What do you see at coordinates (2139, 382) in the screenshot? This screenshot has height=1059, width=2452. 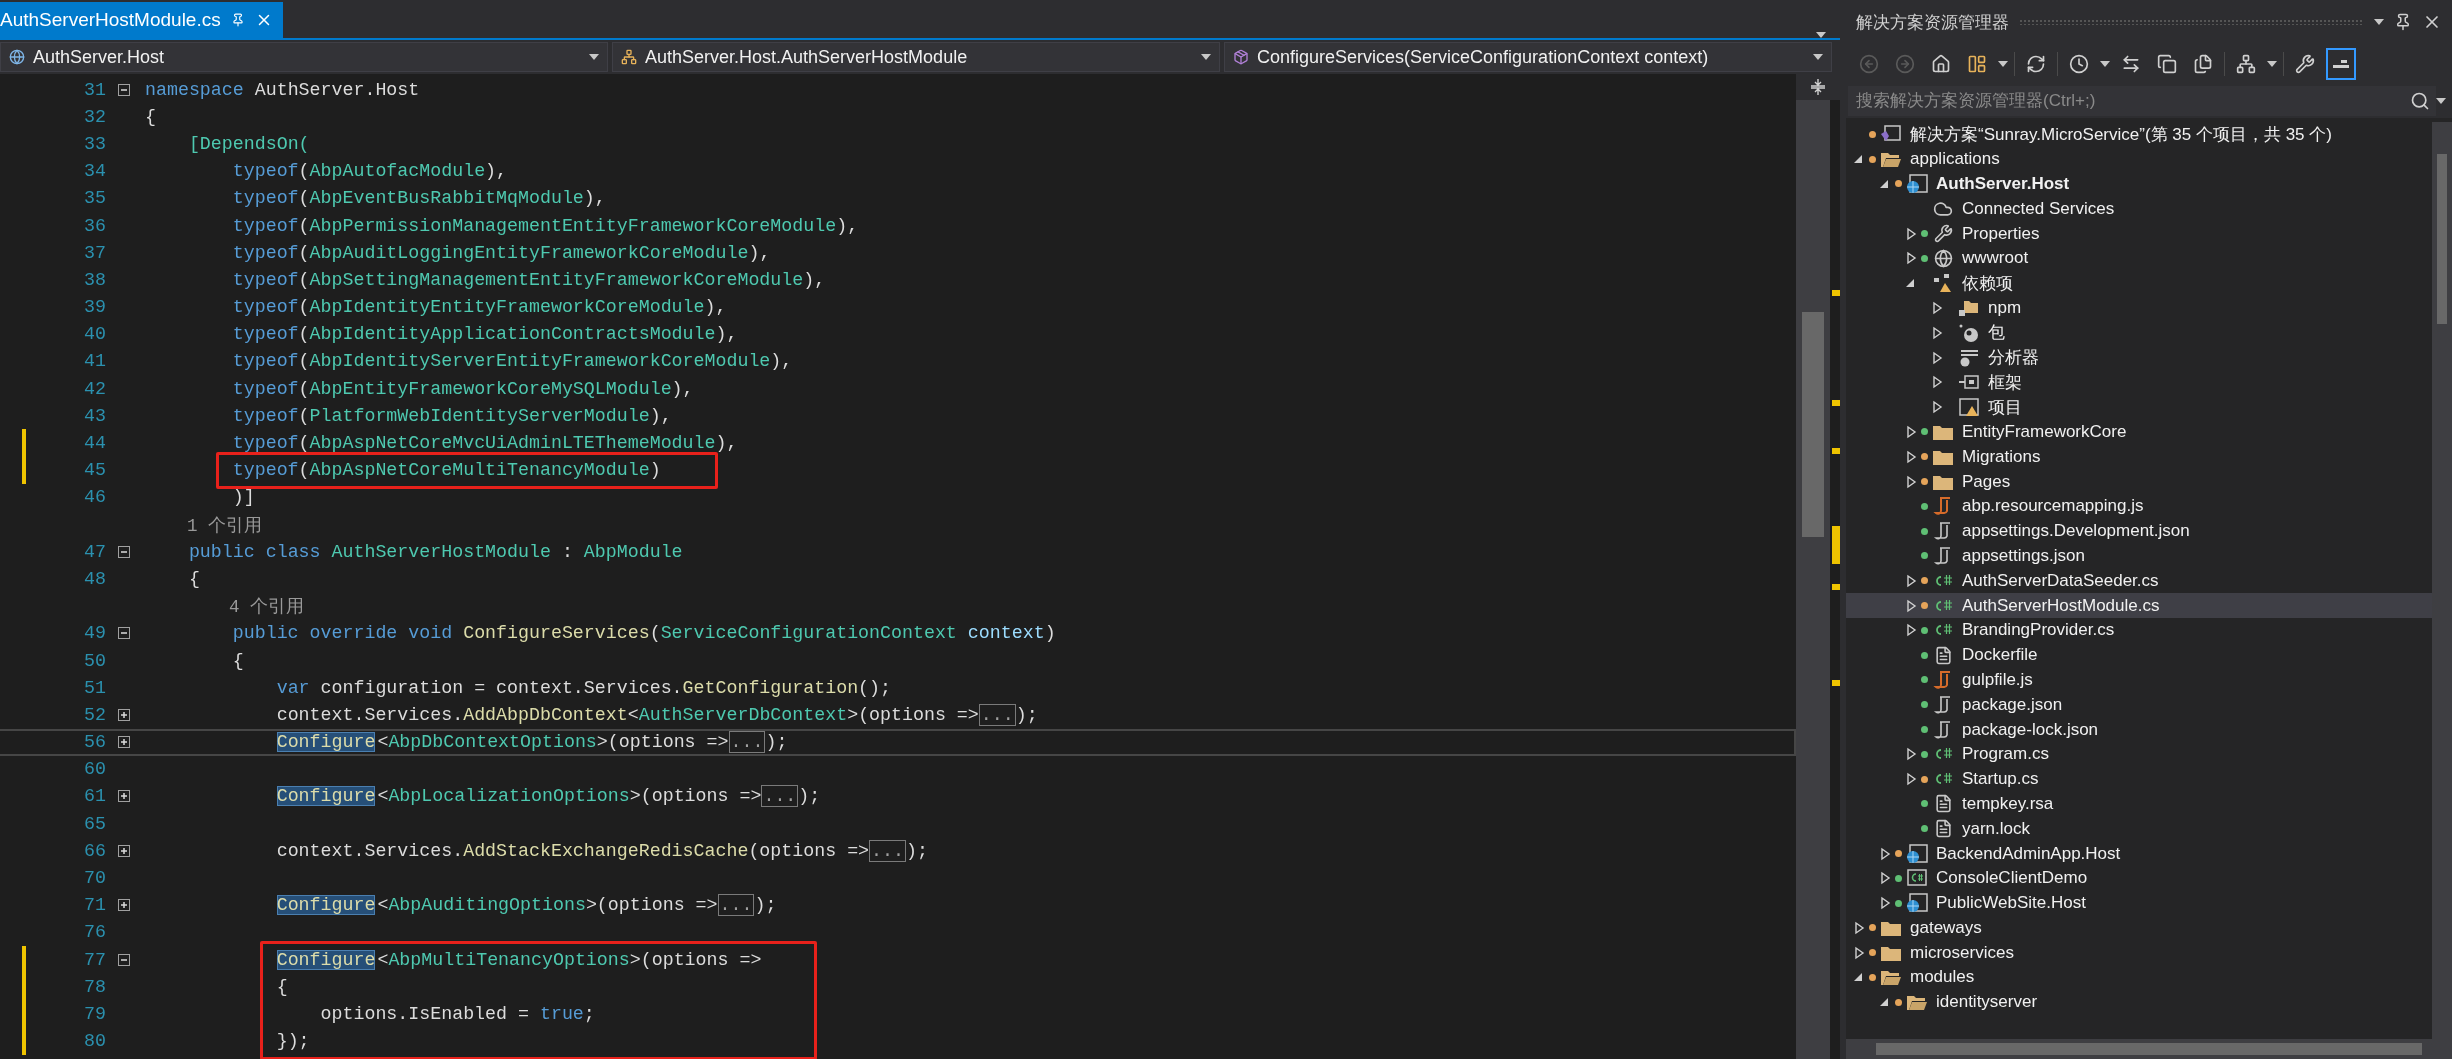 I see `tree-item: 框架` at bounding box center [2139, 382].